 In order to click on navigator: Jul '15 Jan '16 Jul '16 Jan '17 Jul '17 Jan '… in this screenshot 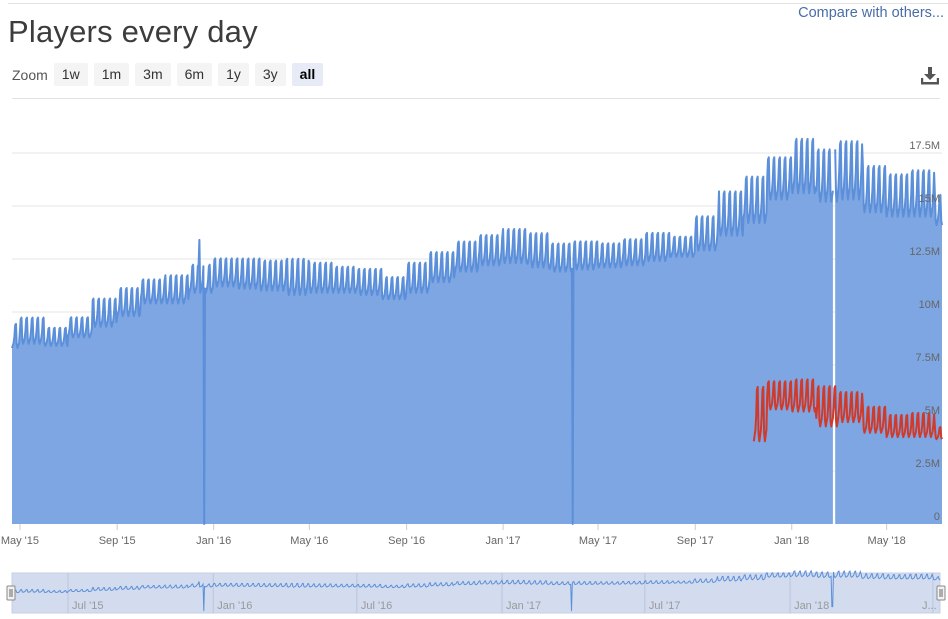, I will do `click(474, 589)`.